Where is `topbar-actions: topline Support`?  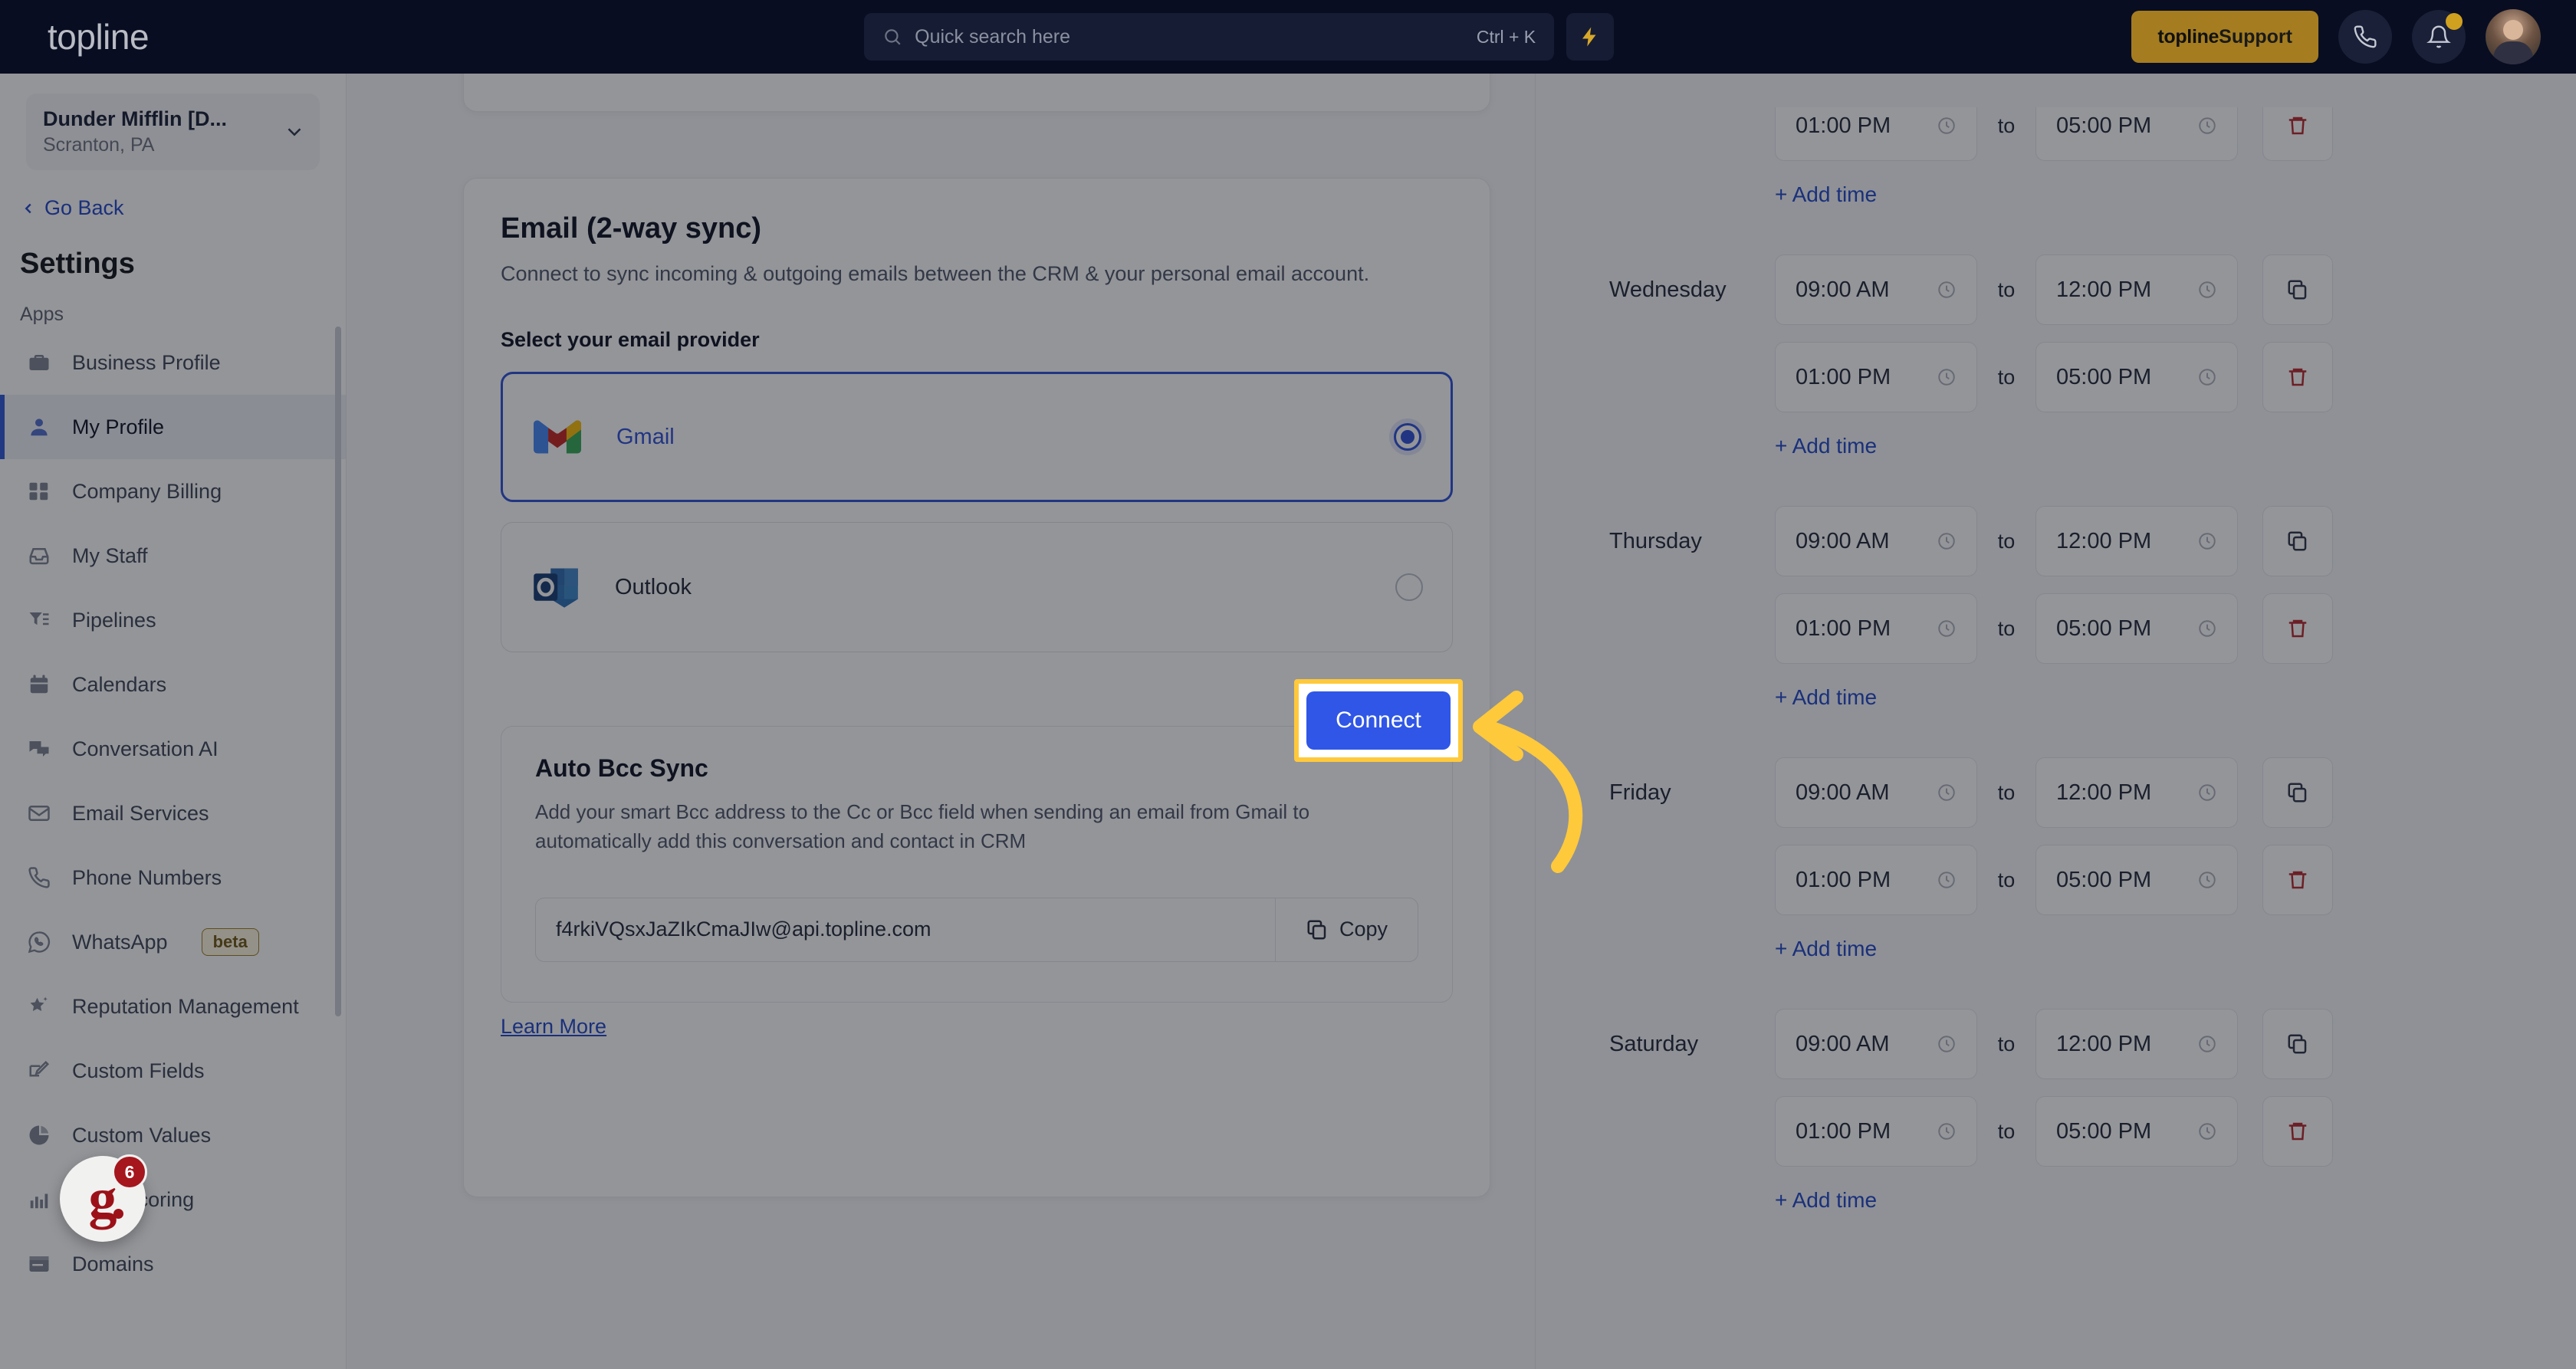 topbar-actions: topline Support is located at coordinates (2353, 36).